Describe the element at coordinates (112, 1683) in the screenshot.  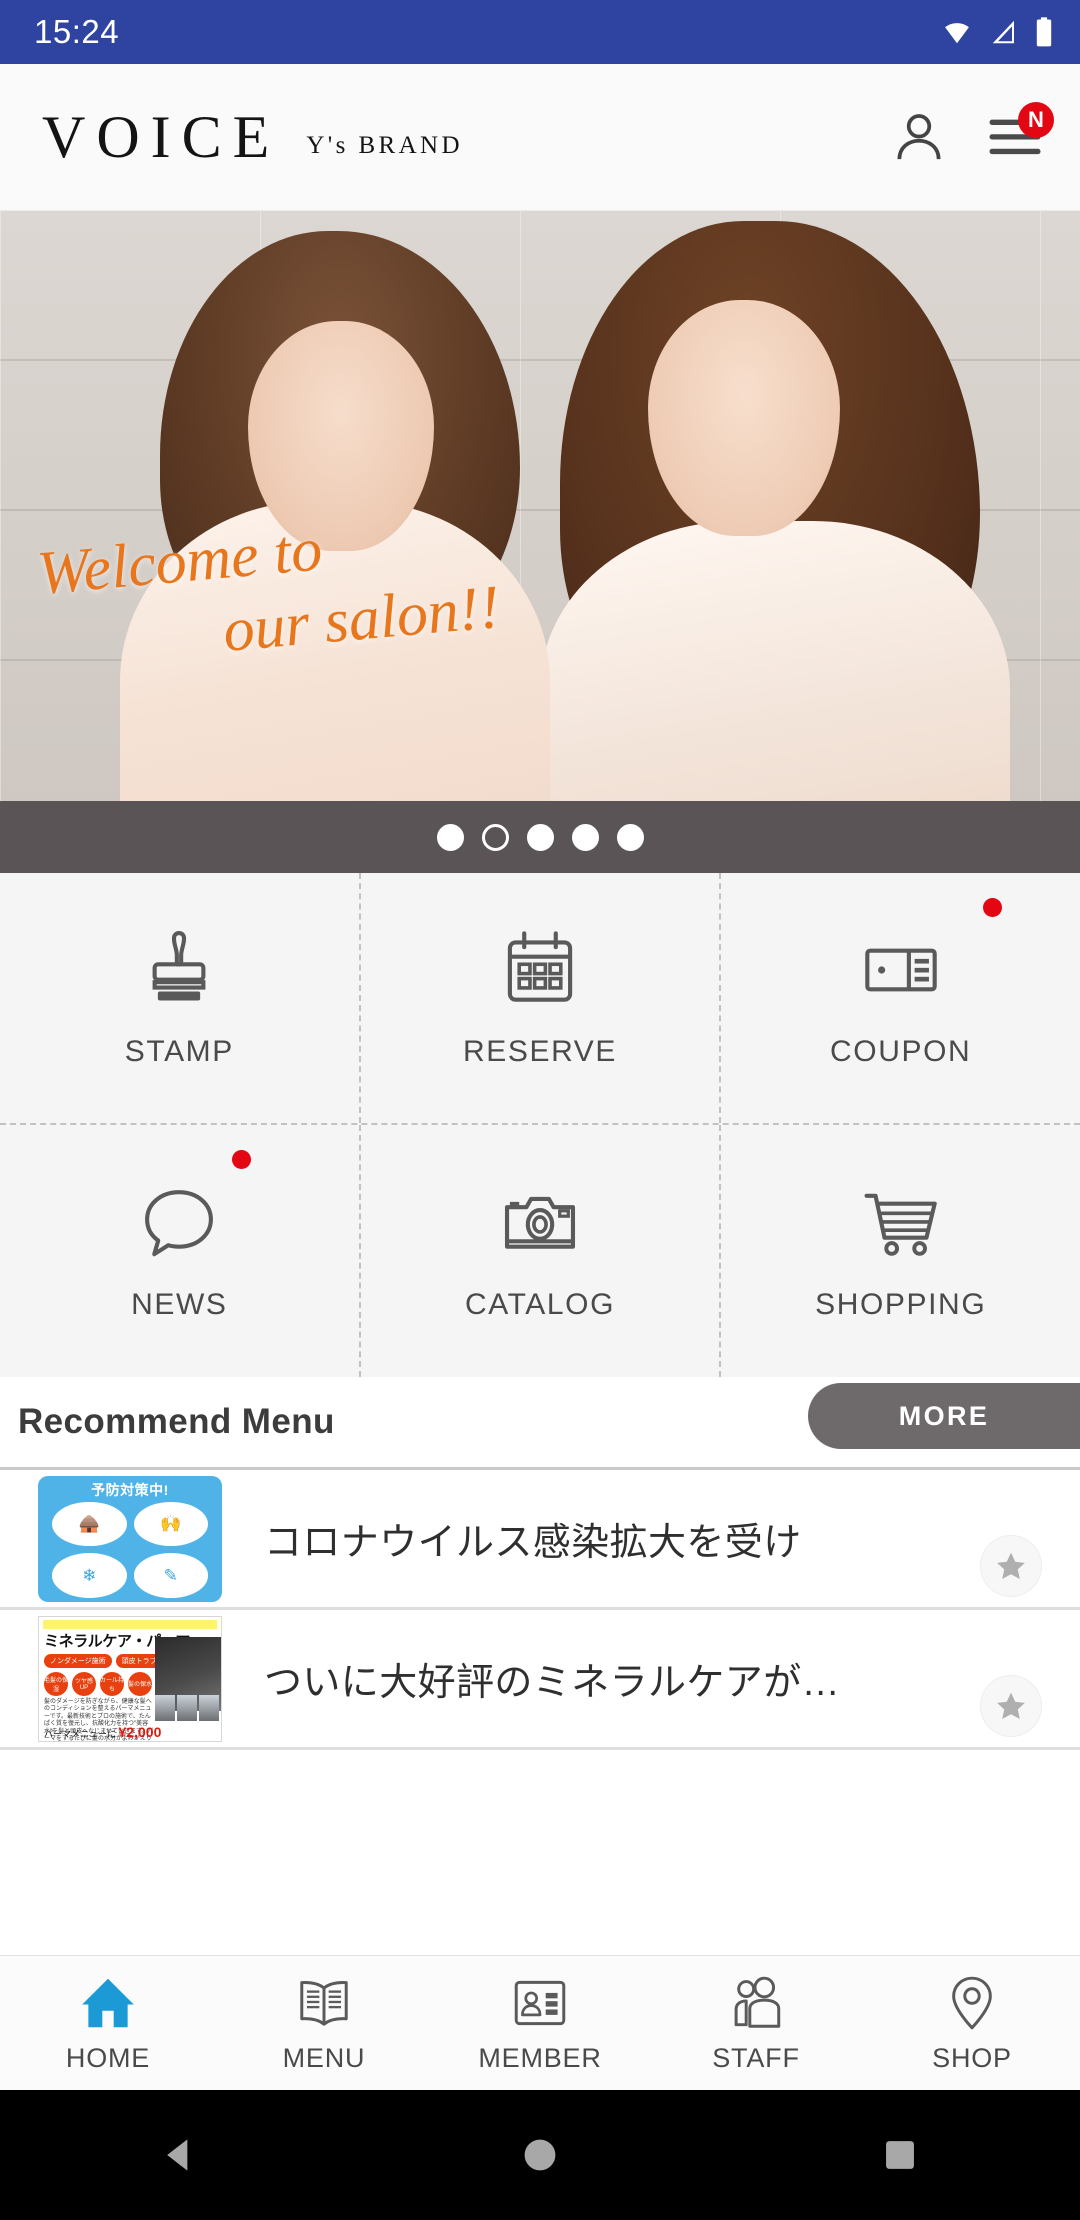
I see `thumbnail-circle: カール持ち` at that location.